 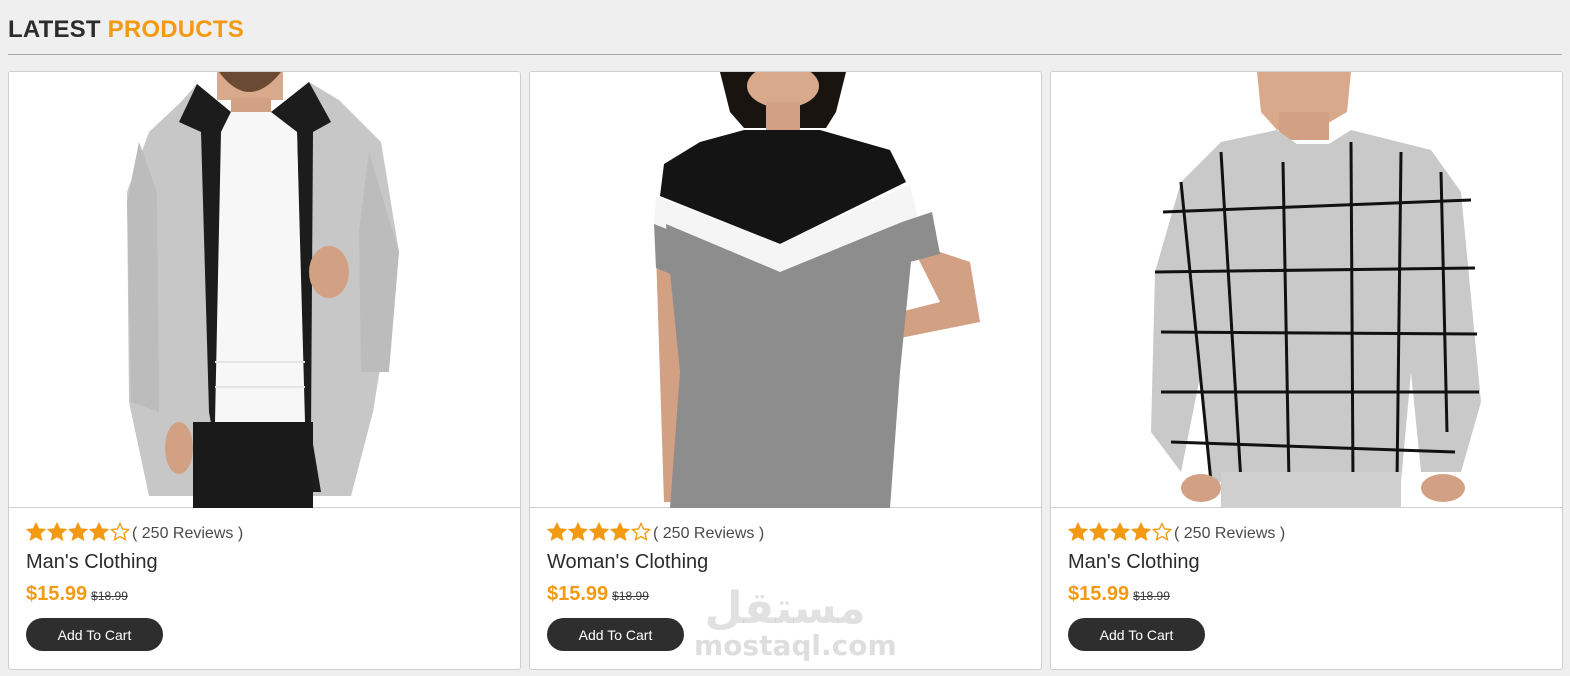 I want to click on section-header: LATEST PRODUCTS, so click(x=785, y=34).